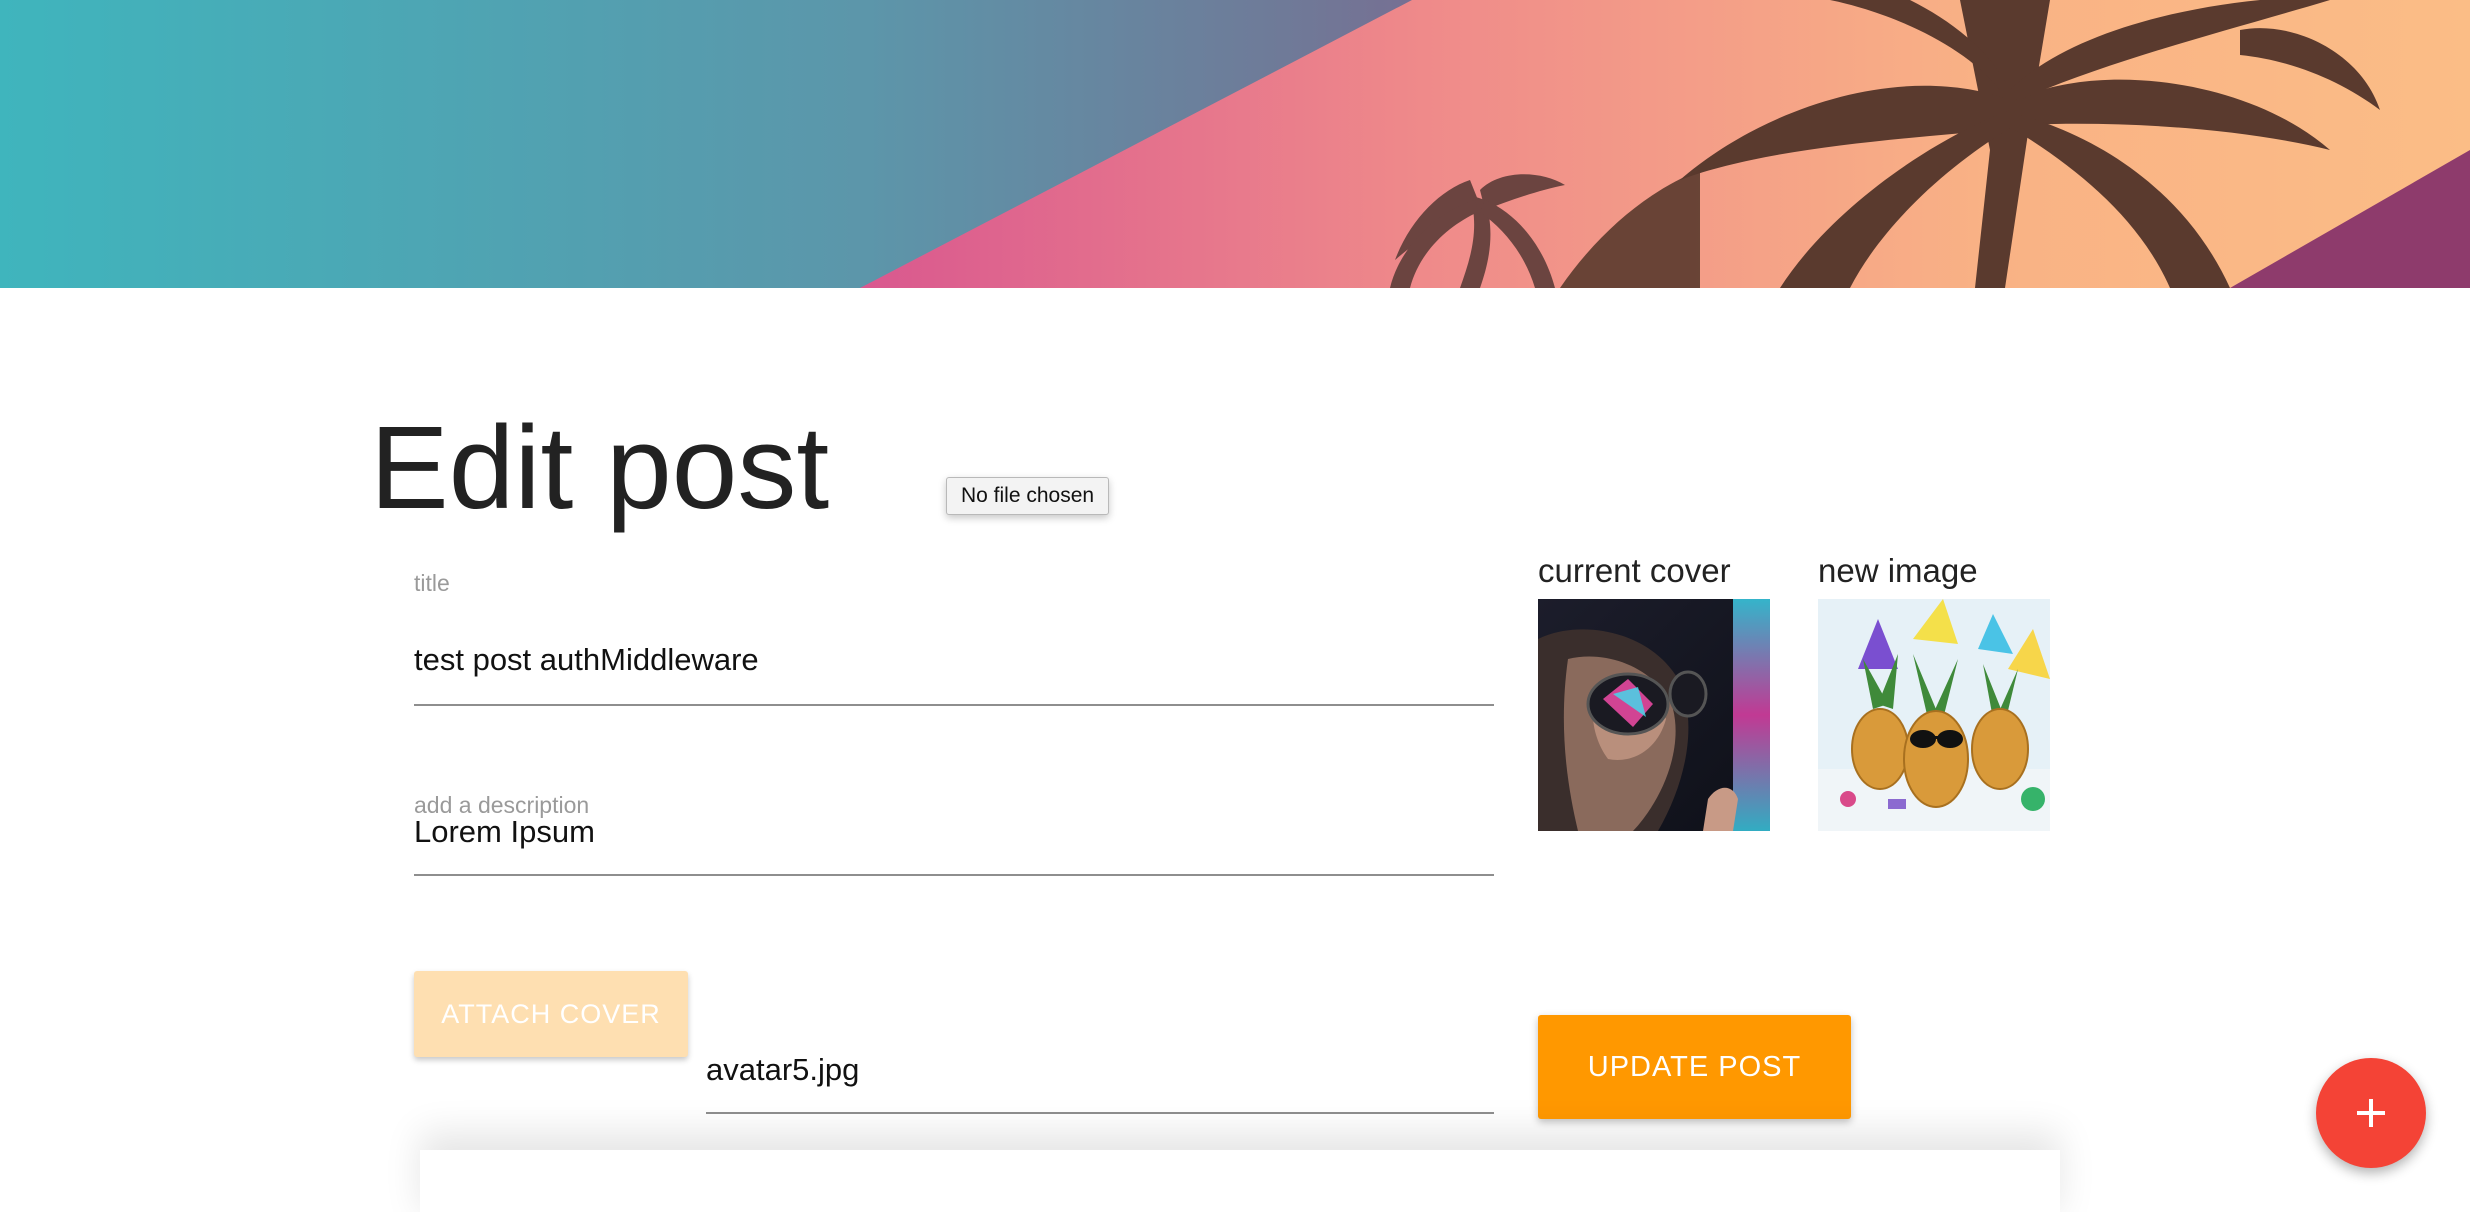  I want to click on file-name-value: avatar5.jpg, so click(782, 1070).